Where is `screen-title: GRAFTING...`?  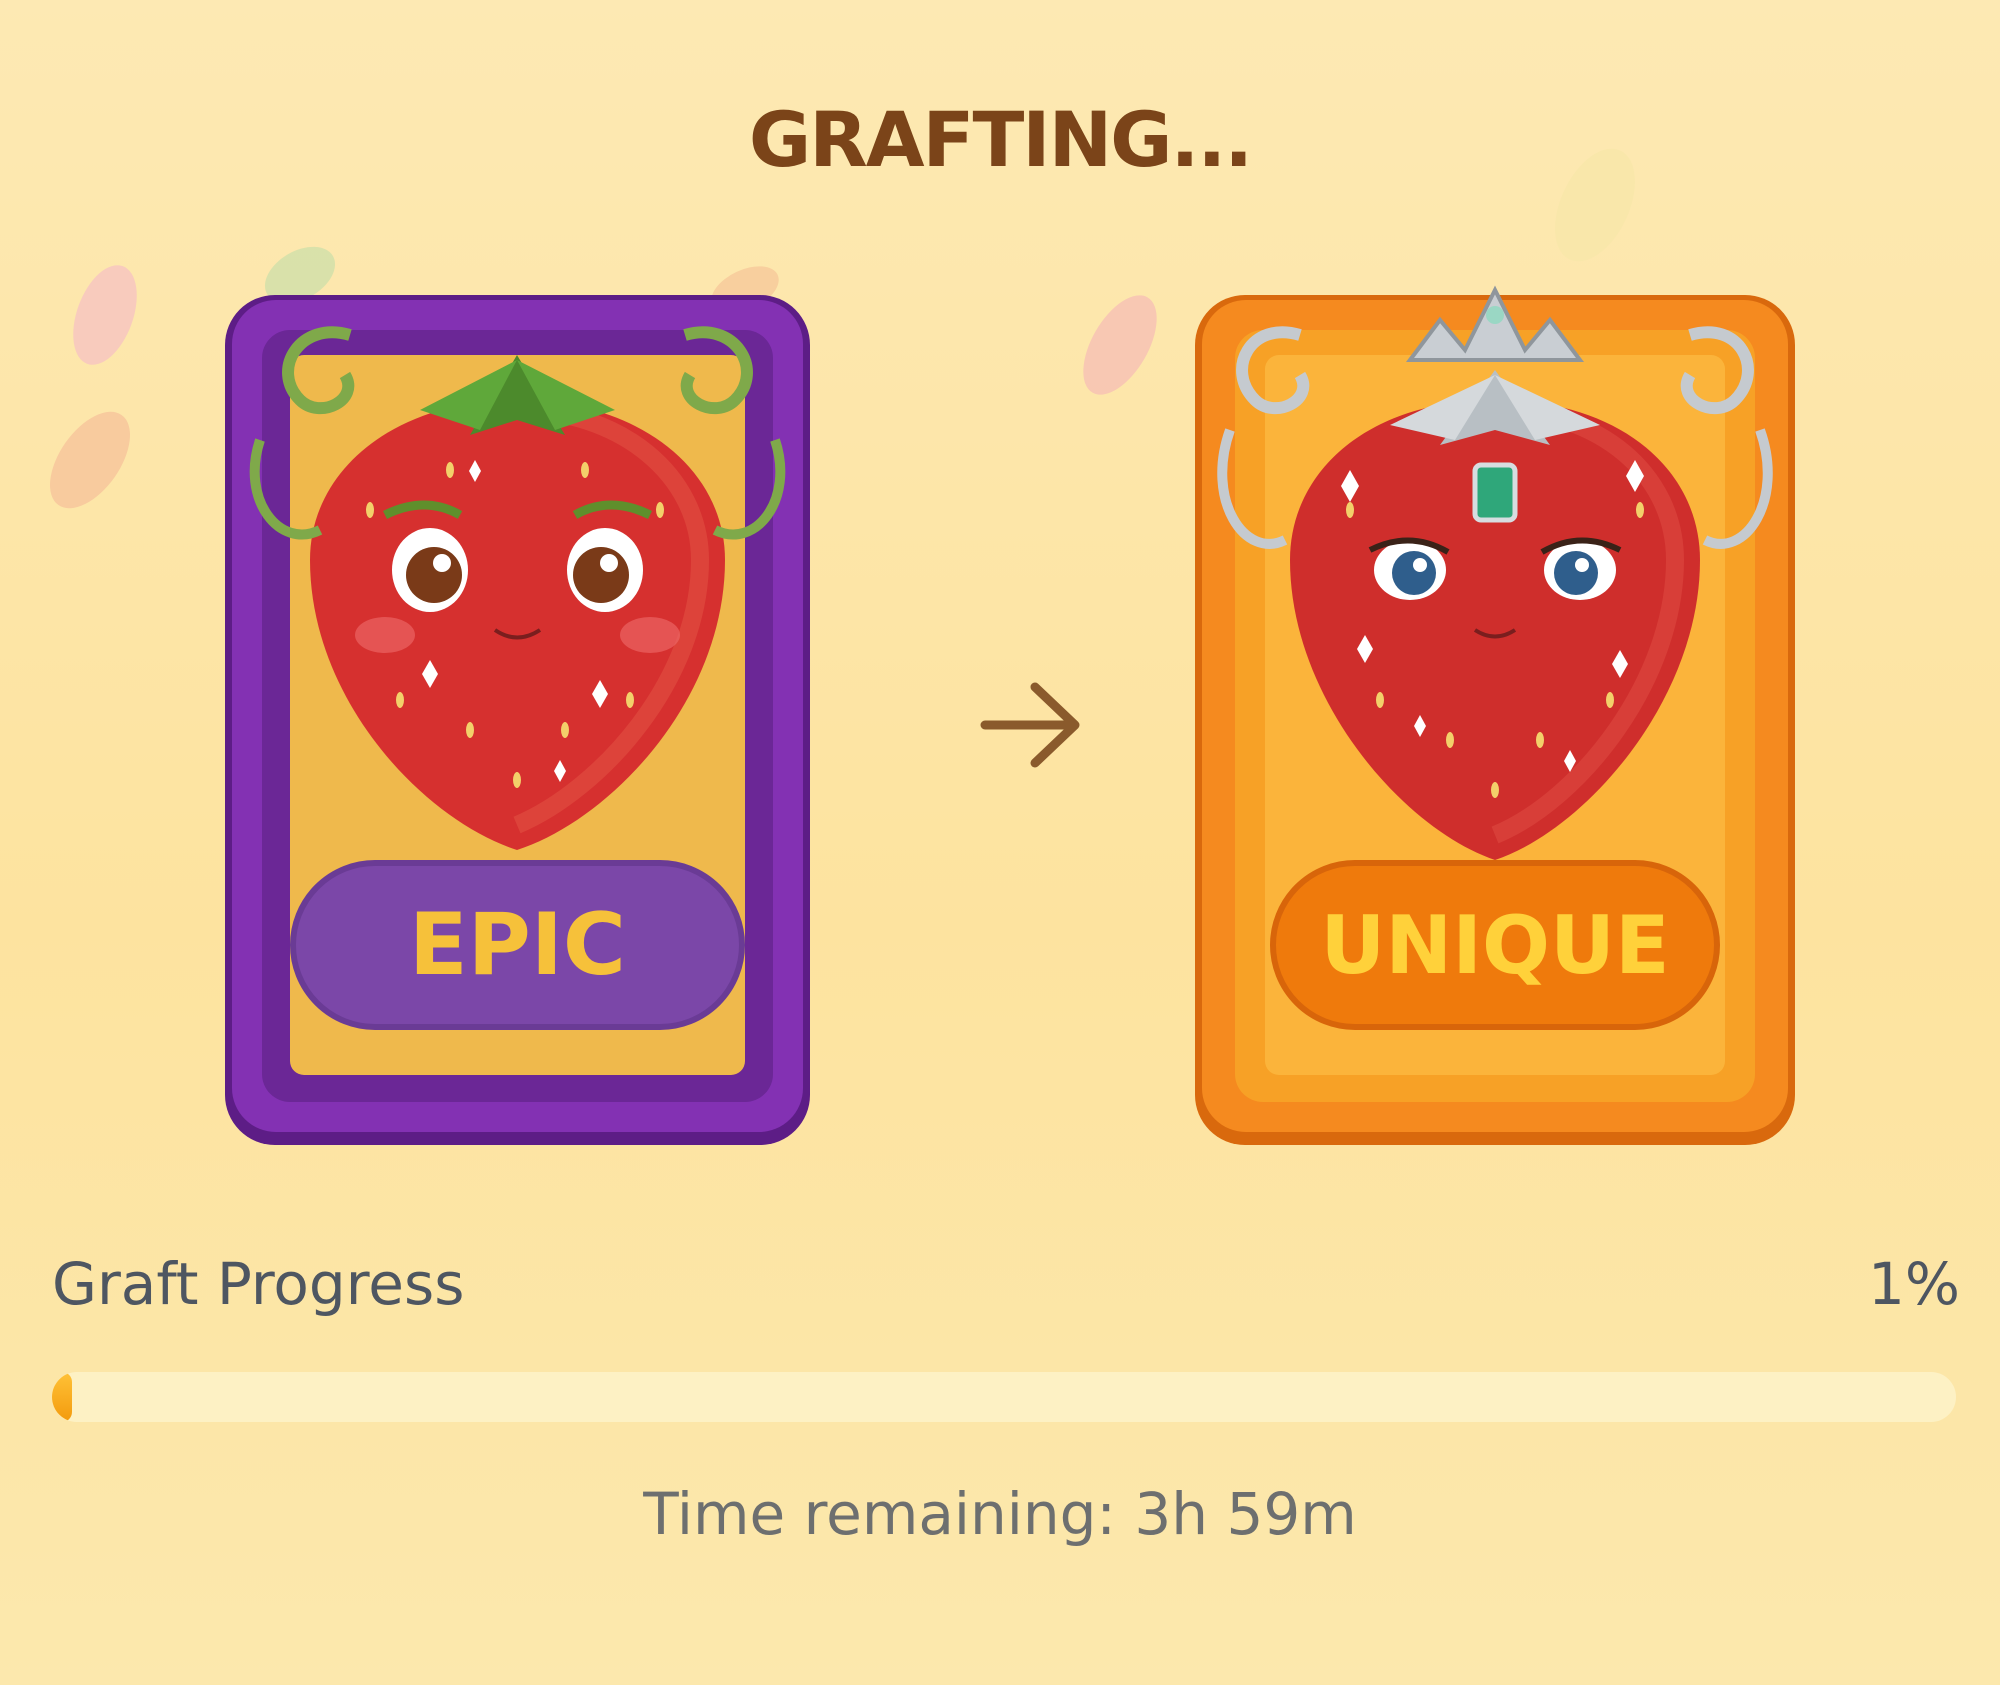
screen-title: GRAFTING... is located at coordinates (1000, 139).